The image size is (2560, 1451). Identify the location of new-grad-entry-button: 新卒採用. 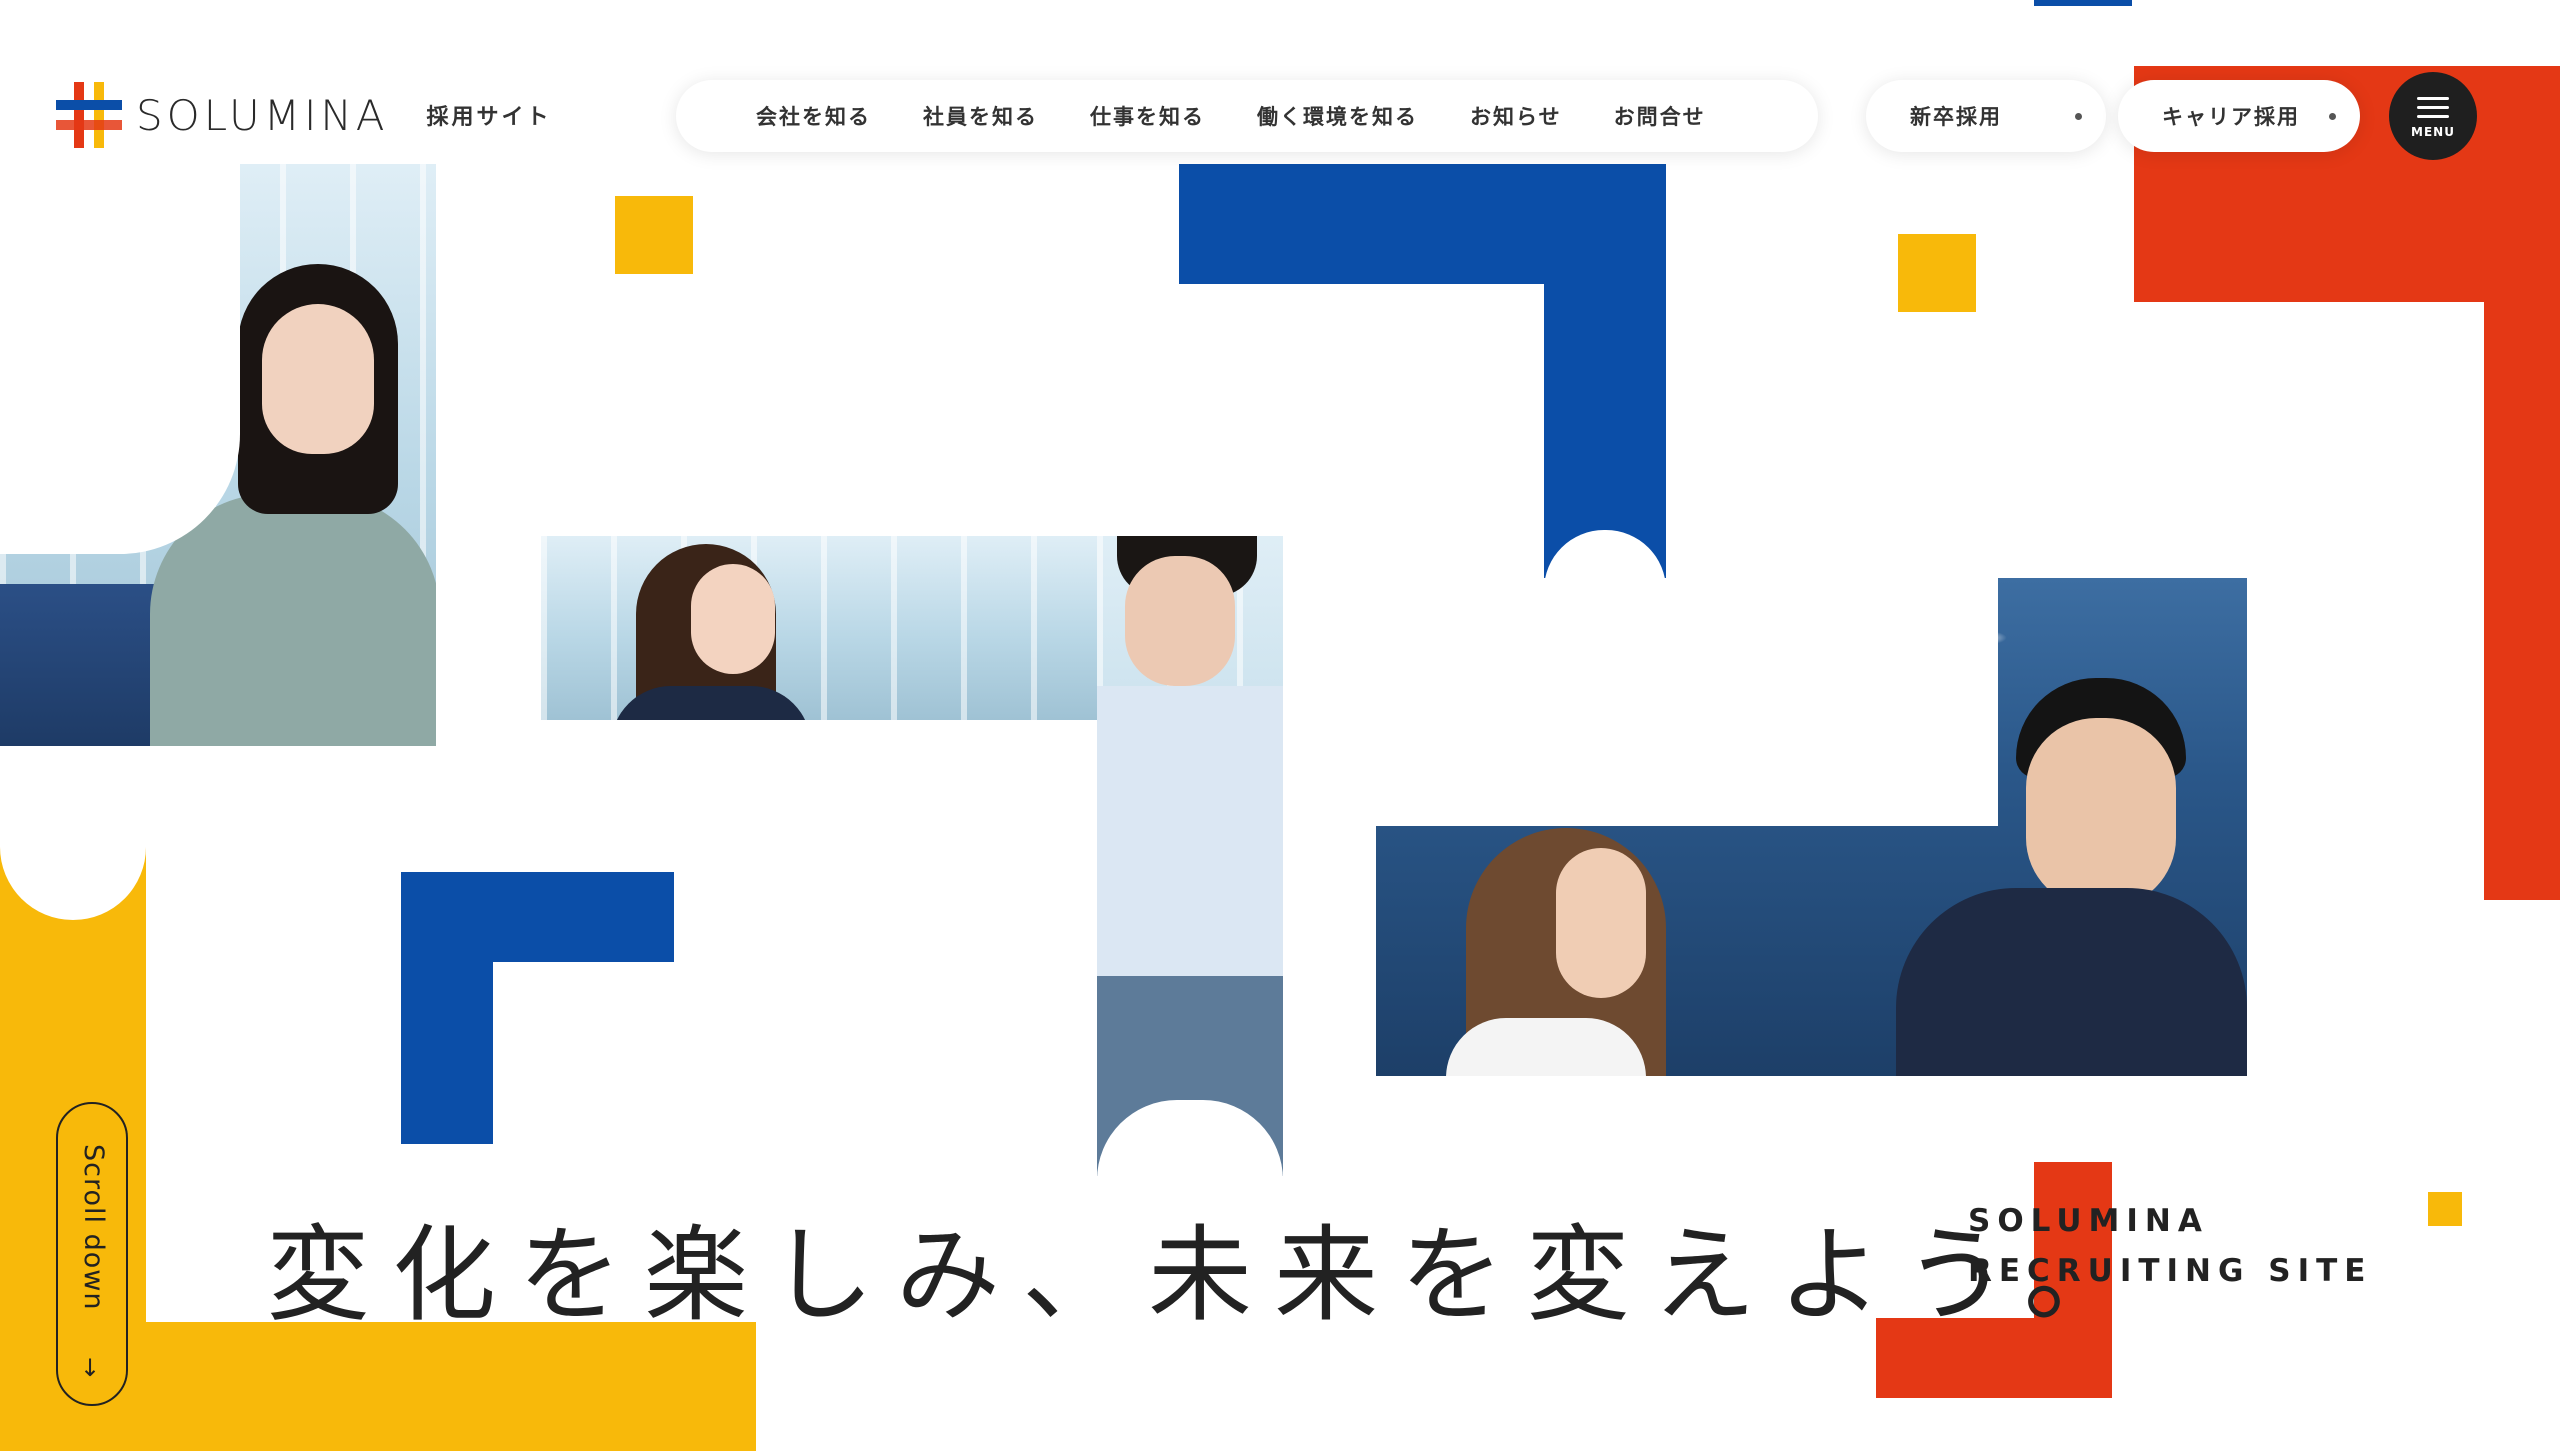
(1986, 116).